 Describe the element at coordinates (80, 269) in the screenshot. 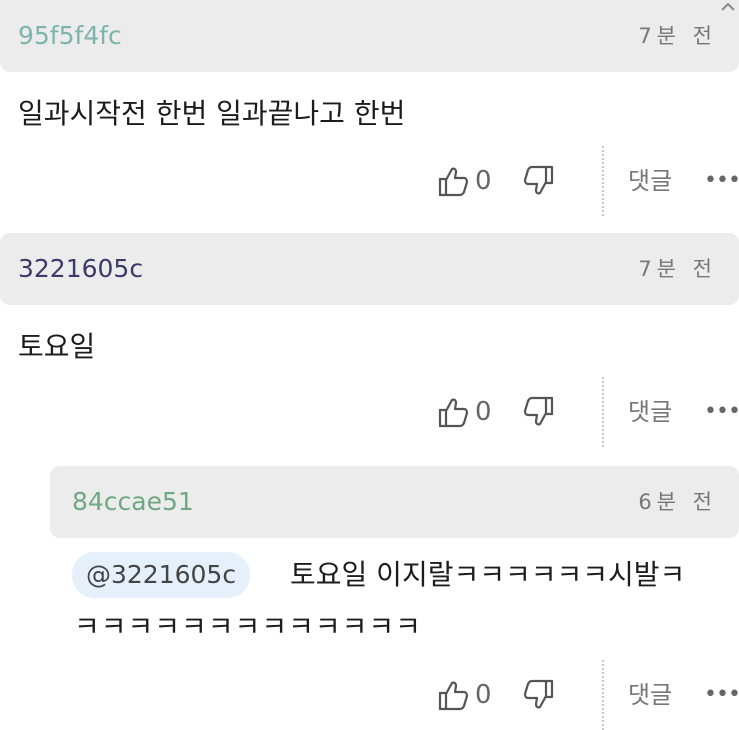

I see `comment-username: 3221605c` at that location.